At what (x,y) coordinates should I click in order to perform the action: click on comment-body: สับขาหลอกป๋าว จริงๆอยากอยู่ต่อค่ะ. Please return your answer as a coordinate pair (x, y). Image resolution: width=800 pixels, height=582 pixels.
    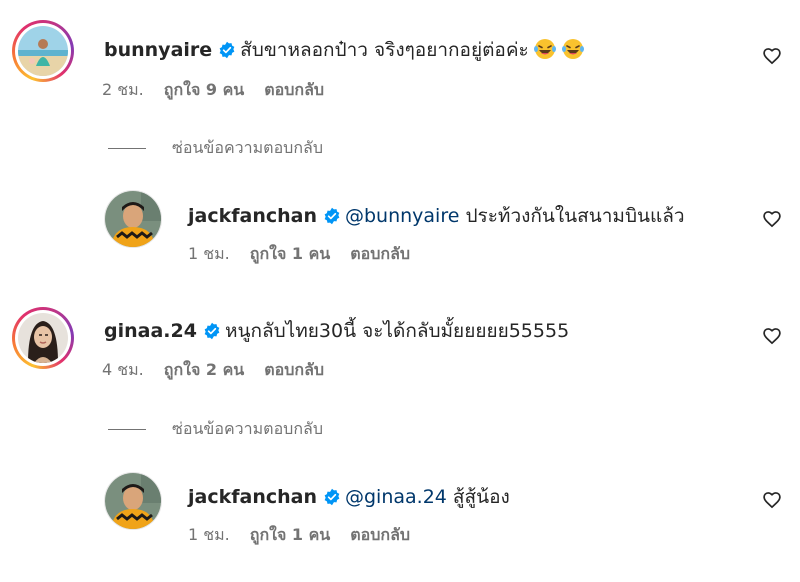
    Looking at the image, I should click on (384, 50).